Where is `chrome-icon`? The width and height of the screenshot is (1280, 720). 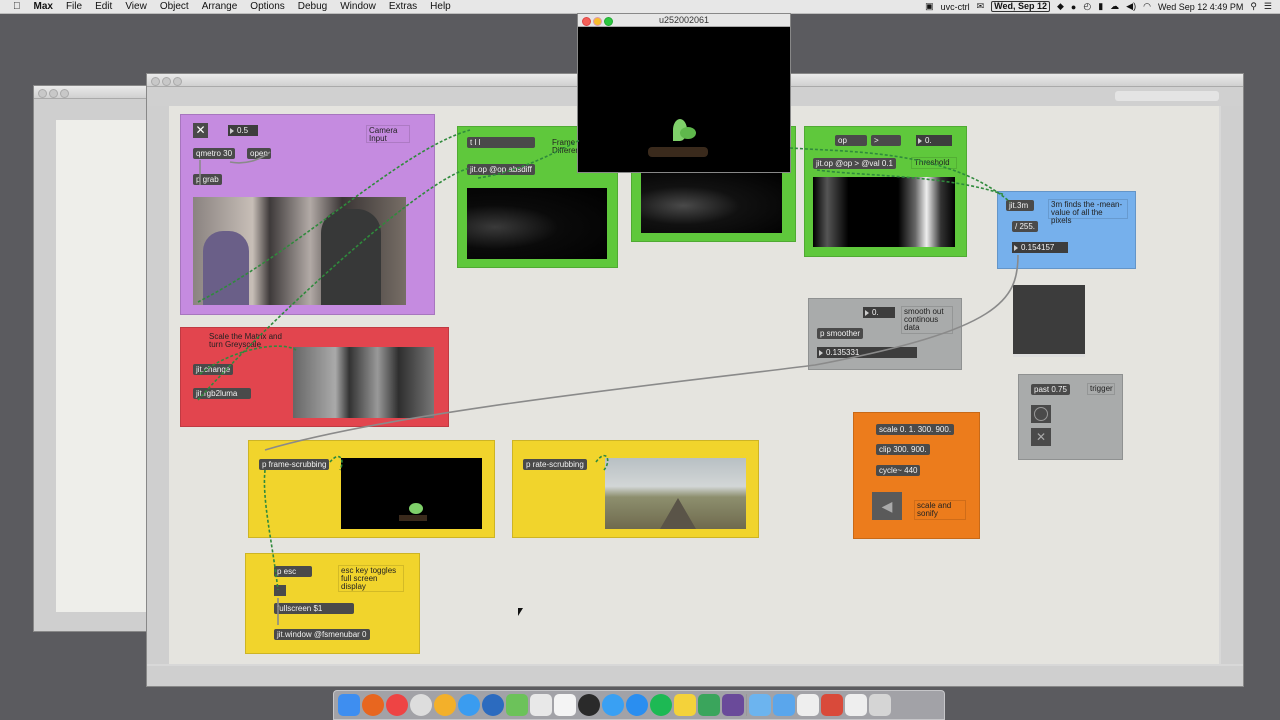 chrome-icon is located at coordinates (397, 705).